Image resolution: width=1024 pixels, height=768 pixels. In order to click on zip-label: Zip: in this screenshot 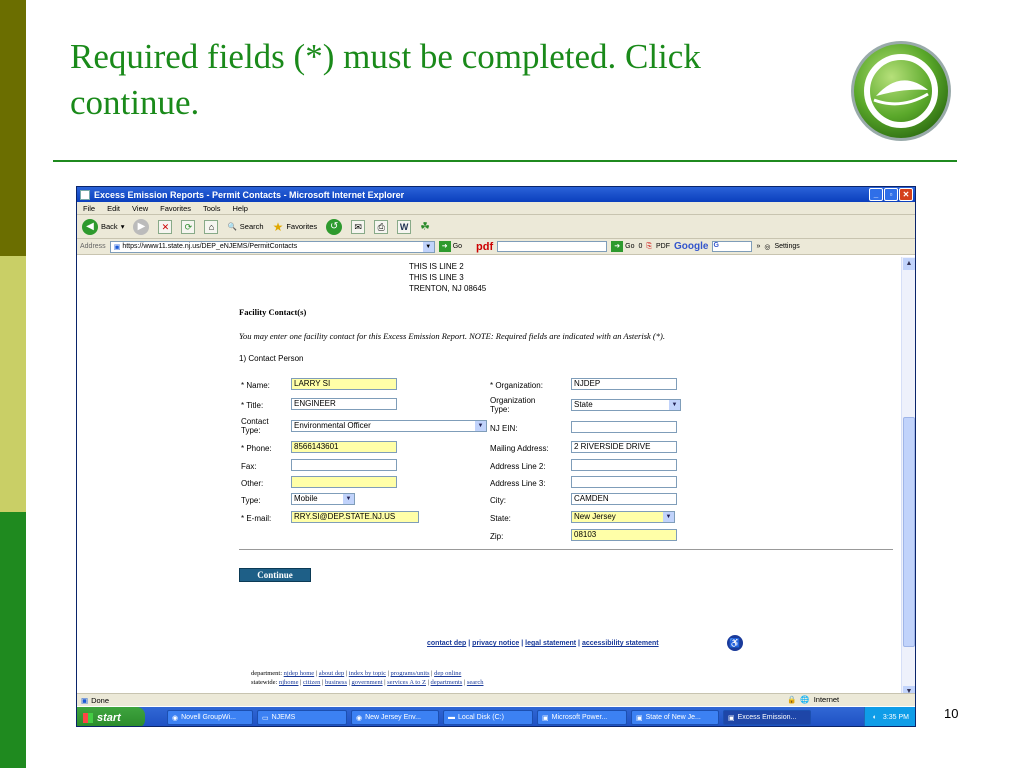, I will do `click(497, 536)`.